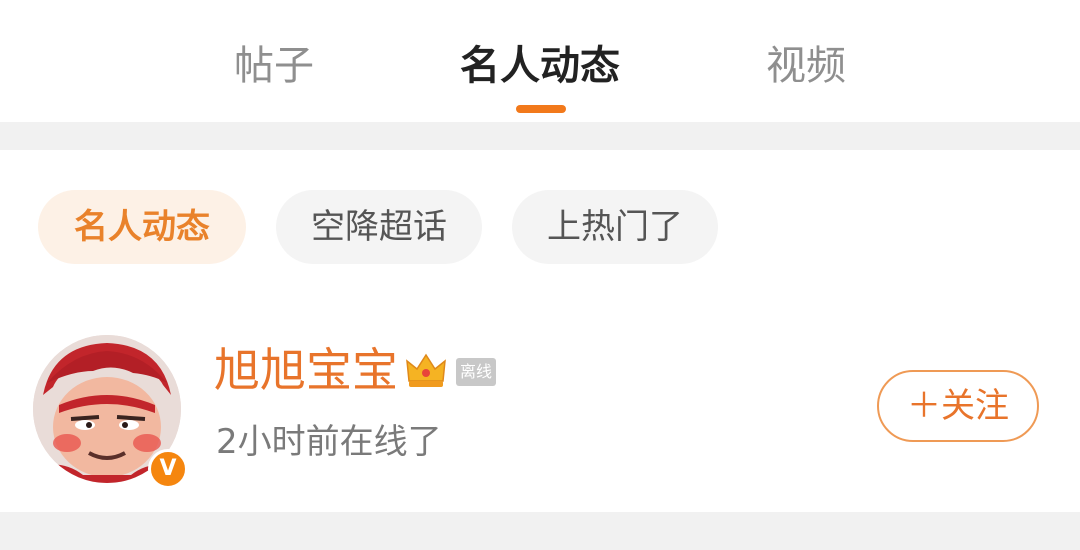 The height and width of the screenshot is (550, 1080). Describe the element at coordinates (168, 469) in the screenshot. I see `verified-badge: V` at that location.